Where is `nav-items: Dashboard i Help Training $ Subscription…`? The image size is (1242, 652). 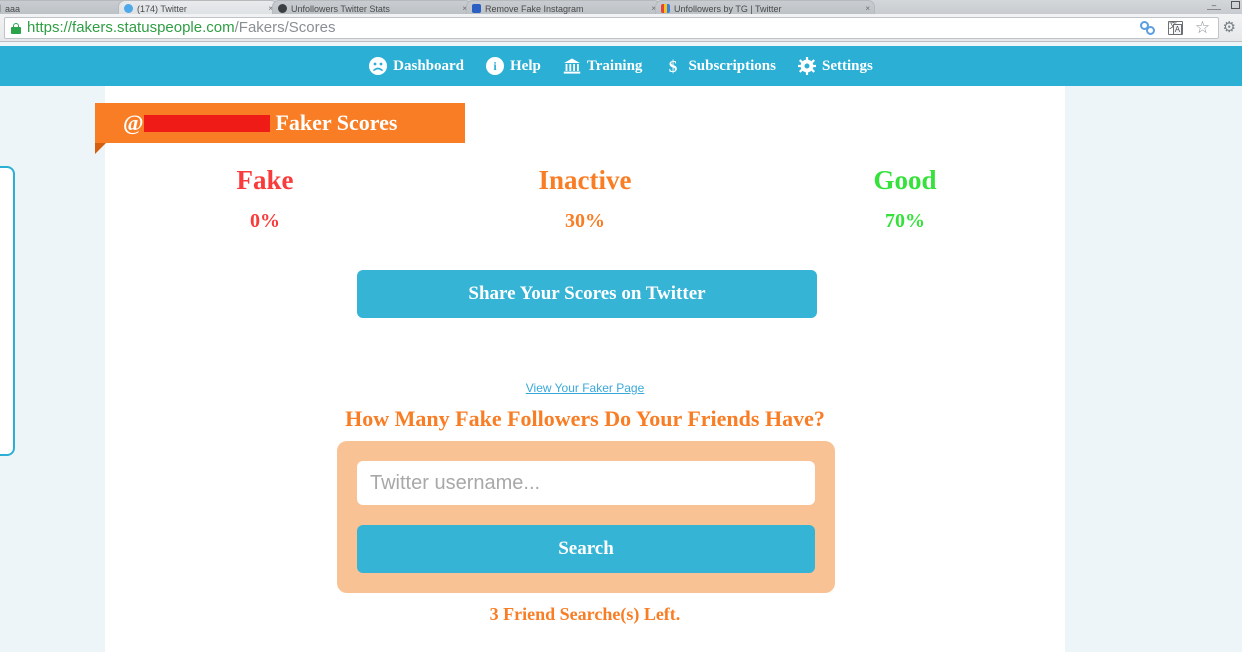 nav-items: Dashboard i Help Training $ Subscription… is located at coordinates (621, 66).